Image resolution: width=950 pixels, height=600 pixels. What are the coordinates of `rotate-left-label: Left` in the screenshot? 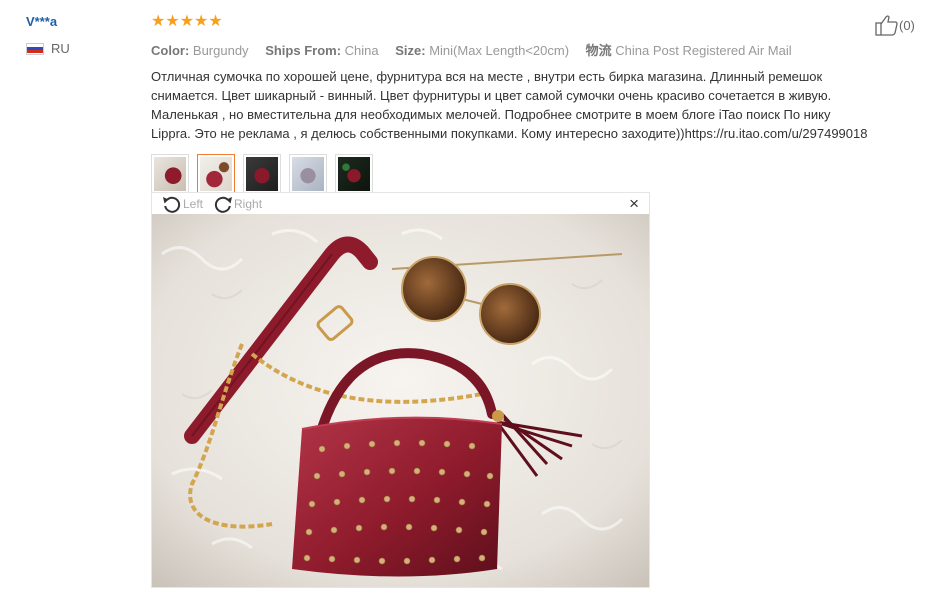 It's located at (193, 203).